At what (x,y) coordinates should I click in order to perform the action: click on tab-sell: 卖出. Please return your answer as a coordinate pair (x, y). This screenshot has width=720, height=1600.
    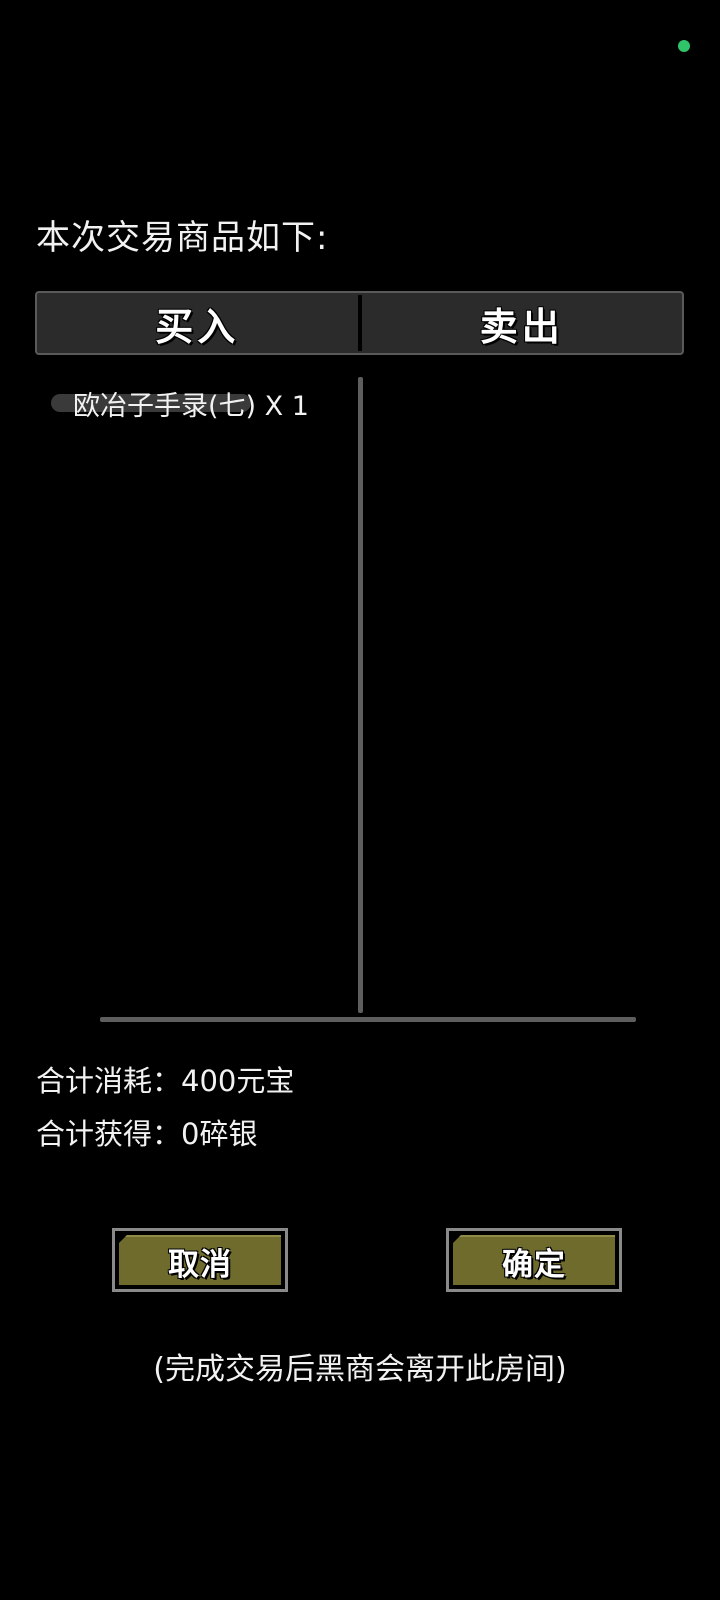
    Looking at the image, I should click on (522, 323).